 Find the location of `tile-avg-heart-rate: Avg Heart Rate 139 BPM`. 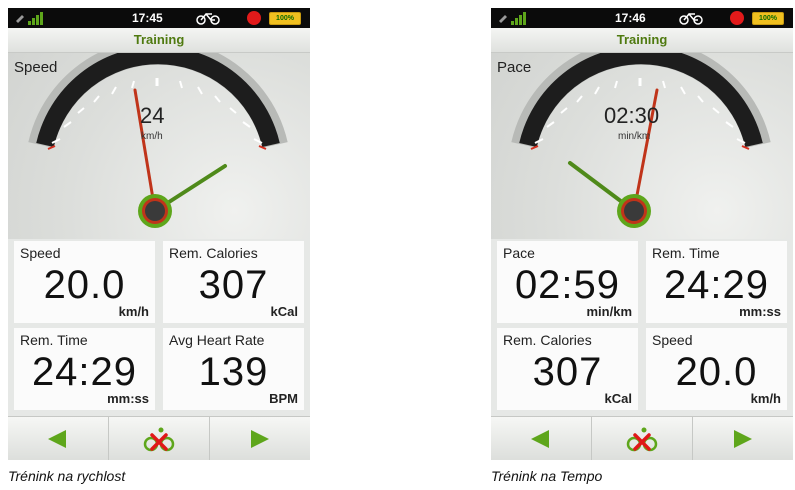

tile-avg-heart-rate: Avg Heart Rate 139 BPM is located at coordinates (233, 369).